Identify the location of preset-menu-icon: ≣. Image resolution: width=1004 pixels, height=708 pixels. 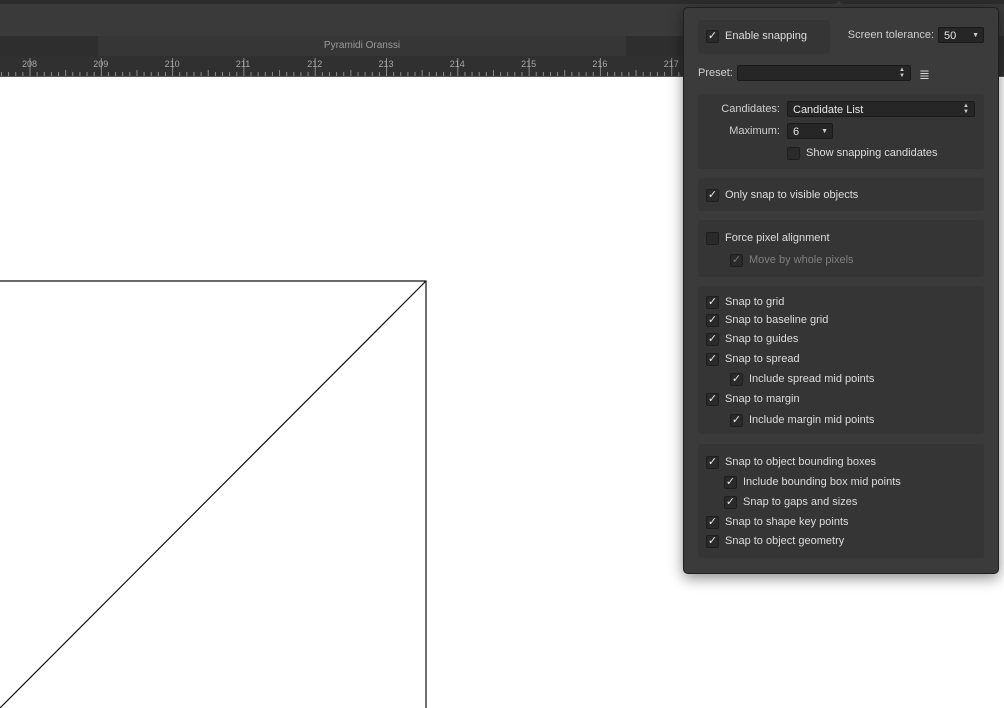
(924, 75).